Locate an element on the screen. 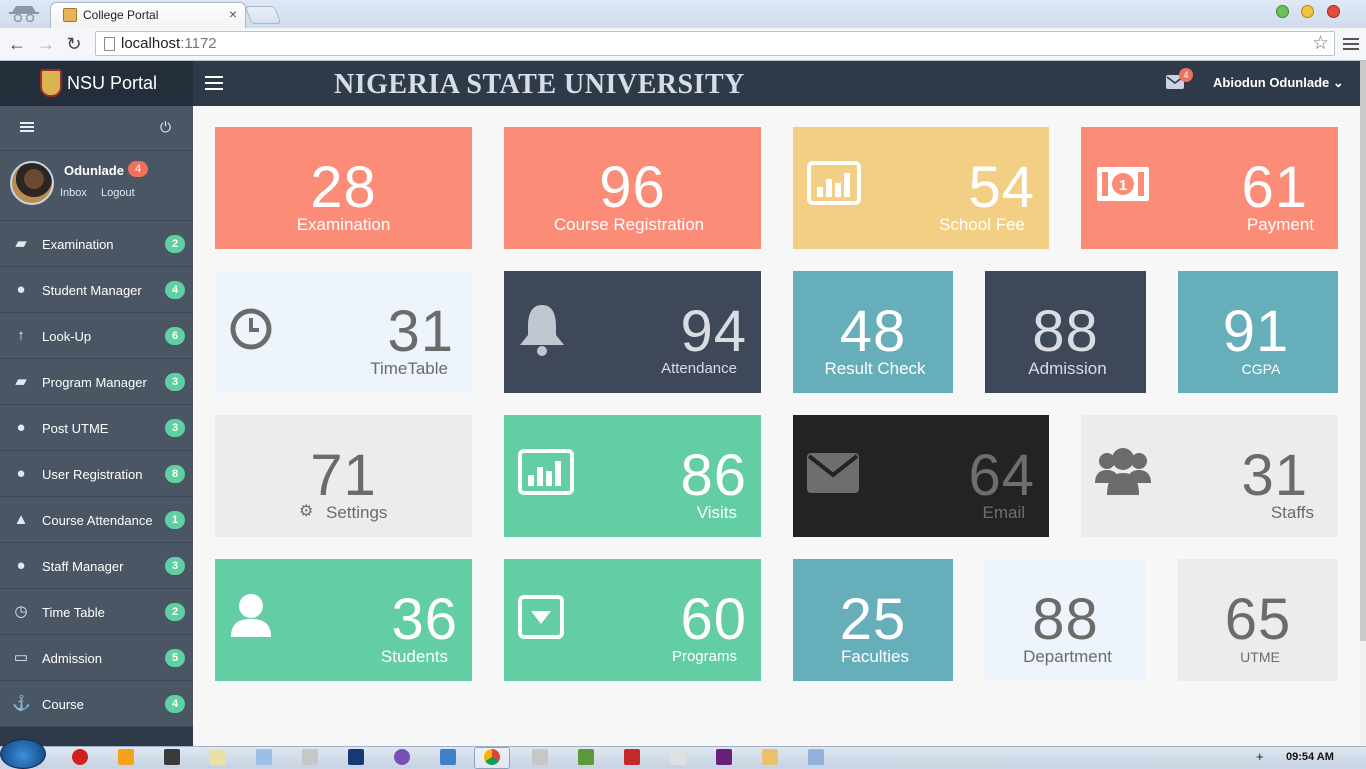  tile-utme: 65 UTME is located at coordinates (1258, 620).